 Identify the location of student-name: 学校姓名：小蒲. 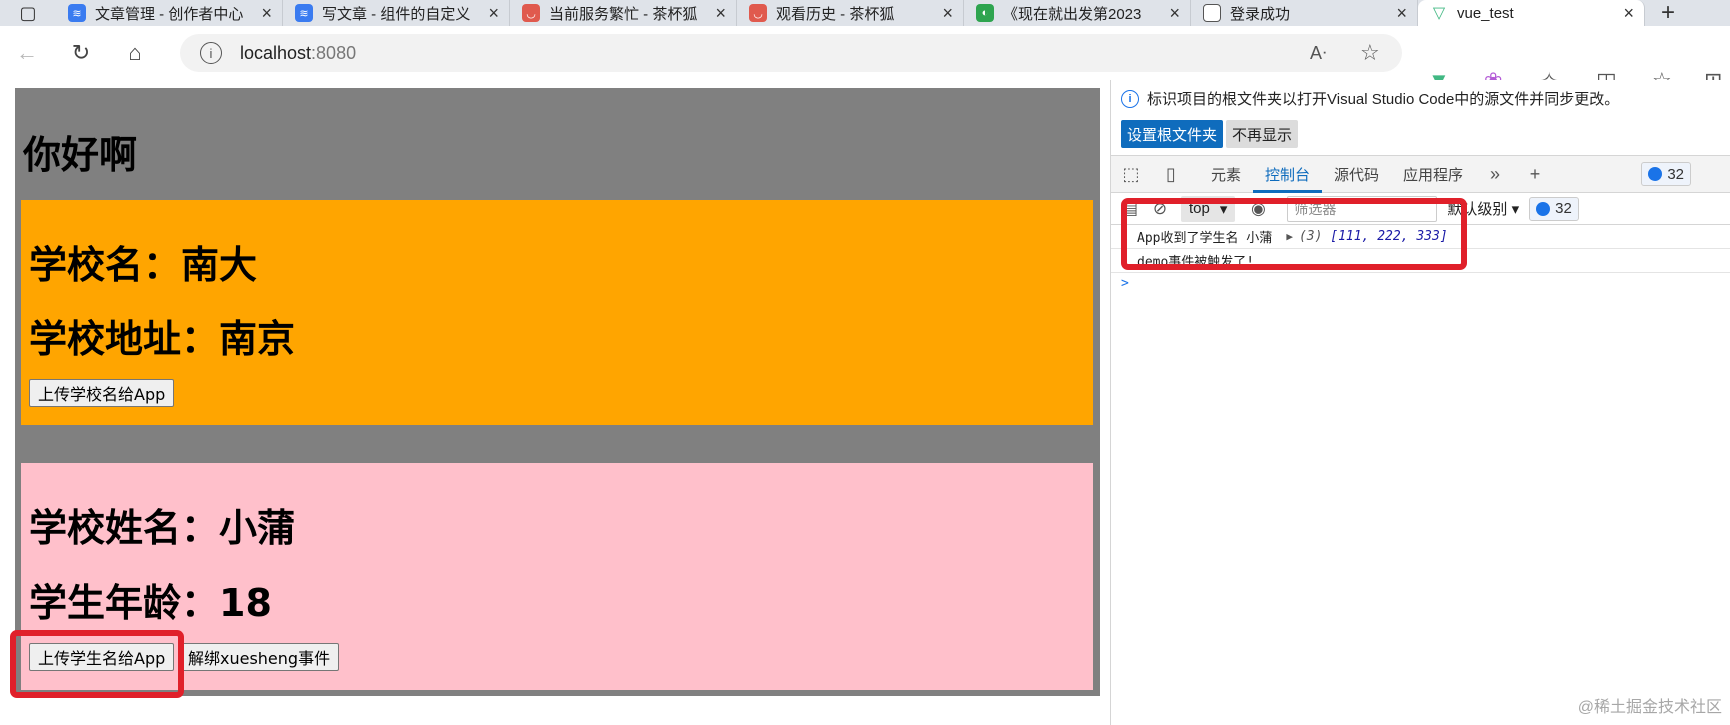
(162, 528).